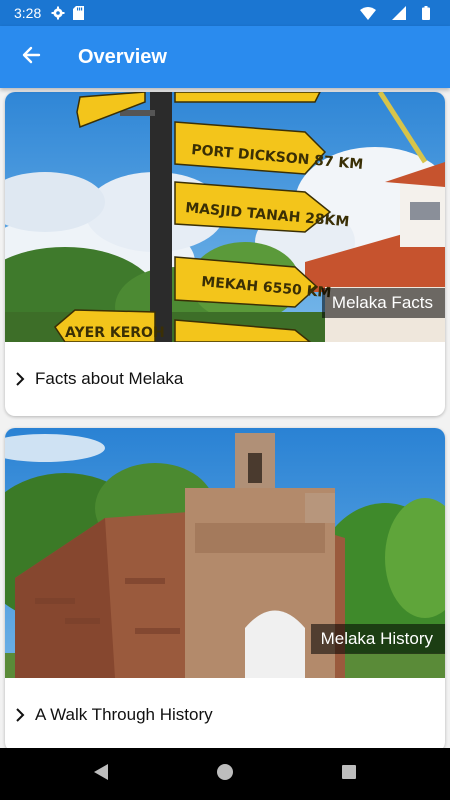  Describe the element at coordinates (115, 333) in the screenshot. I see `svg-text: AYER KEROH` at that location.